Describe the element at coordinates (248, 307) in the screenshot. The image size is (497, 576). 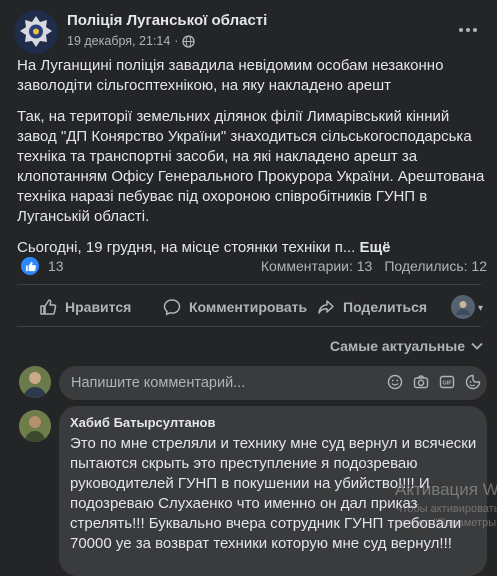
I see `comment-label: Комментировать` at that location.